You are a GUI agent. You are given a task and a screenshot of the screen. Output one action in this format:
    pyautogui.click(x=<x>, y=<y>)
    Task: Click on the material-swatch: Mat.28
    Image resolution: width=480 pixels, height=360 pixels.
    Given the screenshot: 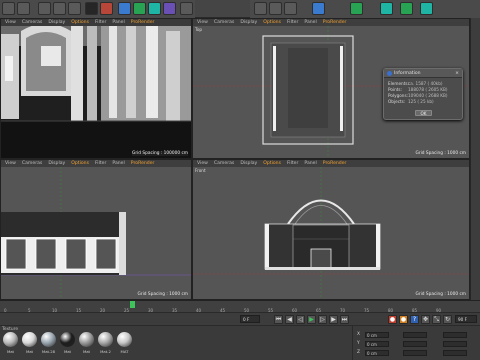 What is the action you would take?
    pyautogui.click(x=48, y=346)
    